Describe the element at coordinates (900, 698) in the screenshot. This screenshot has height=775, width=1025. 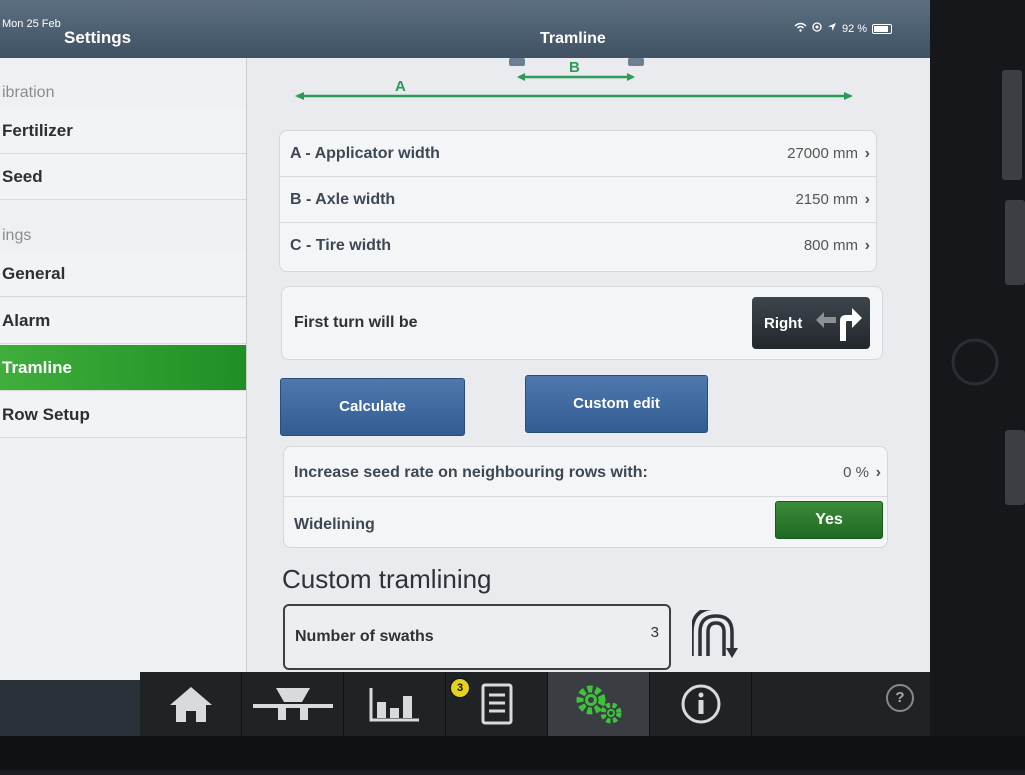
I see `help-button: ?` at that location.